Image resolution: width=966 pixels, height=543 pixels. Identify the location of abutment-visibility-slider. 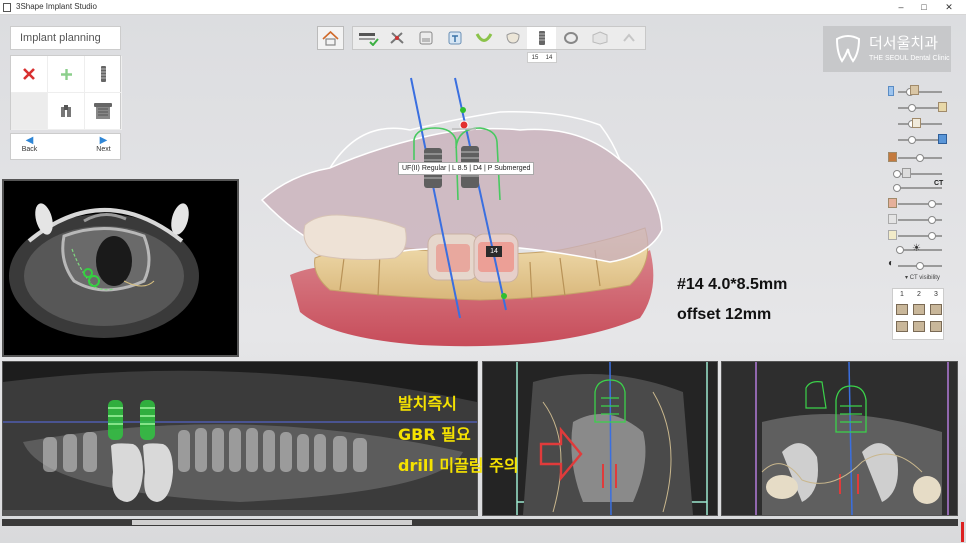
(918, 158).